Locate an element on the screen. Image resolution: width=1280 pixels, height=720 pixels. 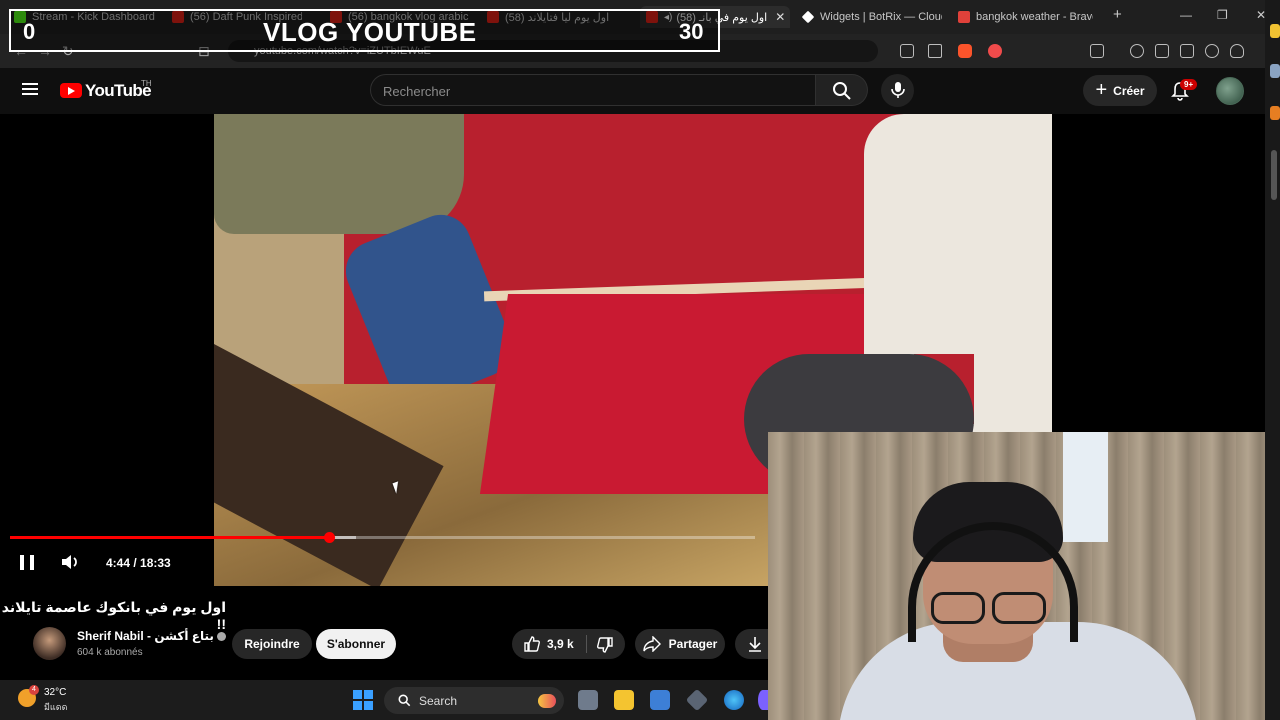
share-icon is located at coordinates (651, 644).